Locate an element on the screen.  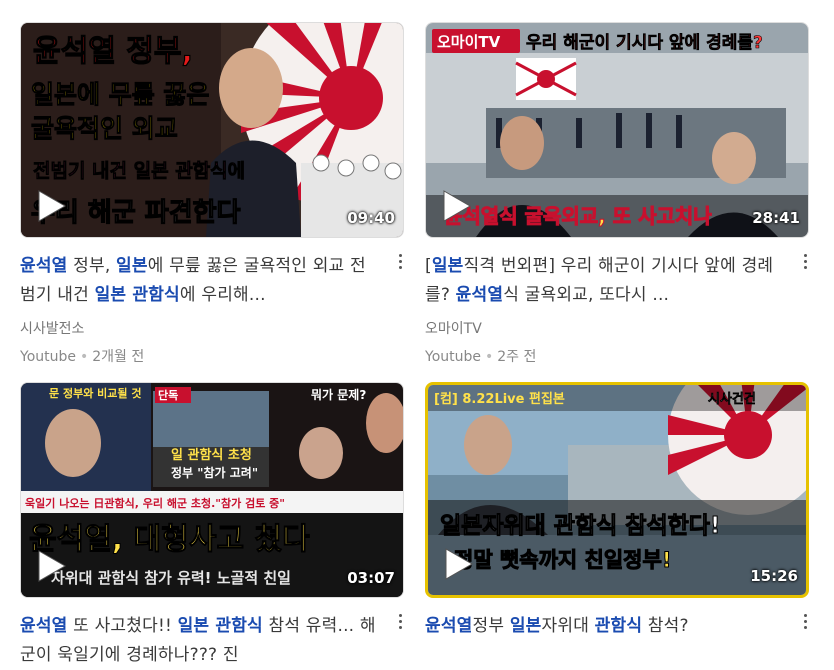
title-text: 정부 is located at coordinates (491, 626).